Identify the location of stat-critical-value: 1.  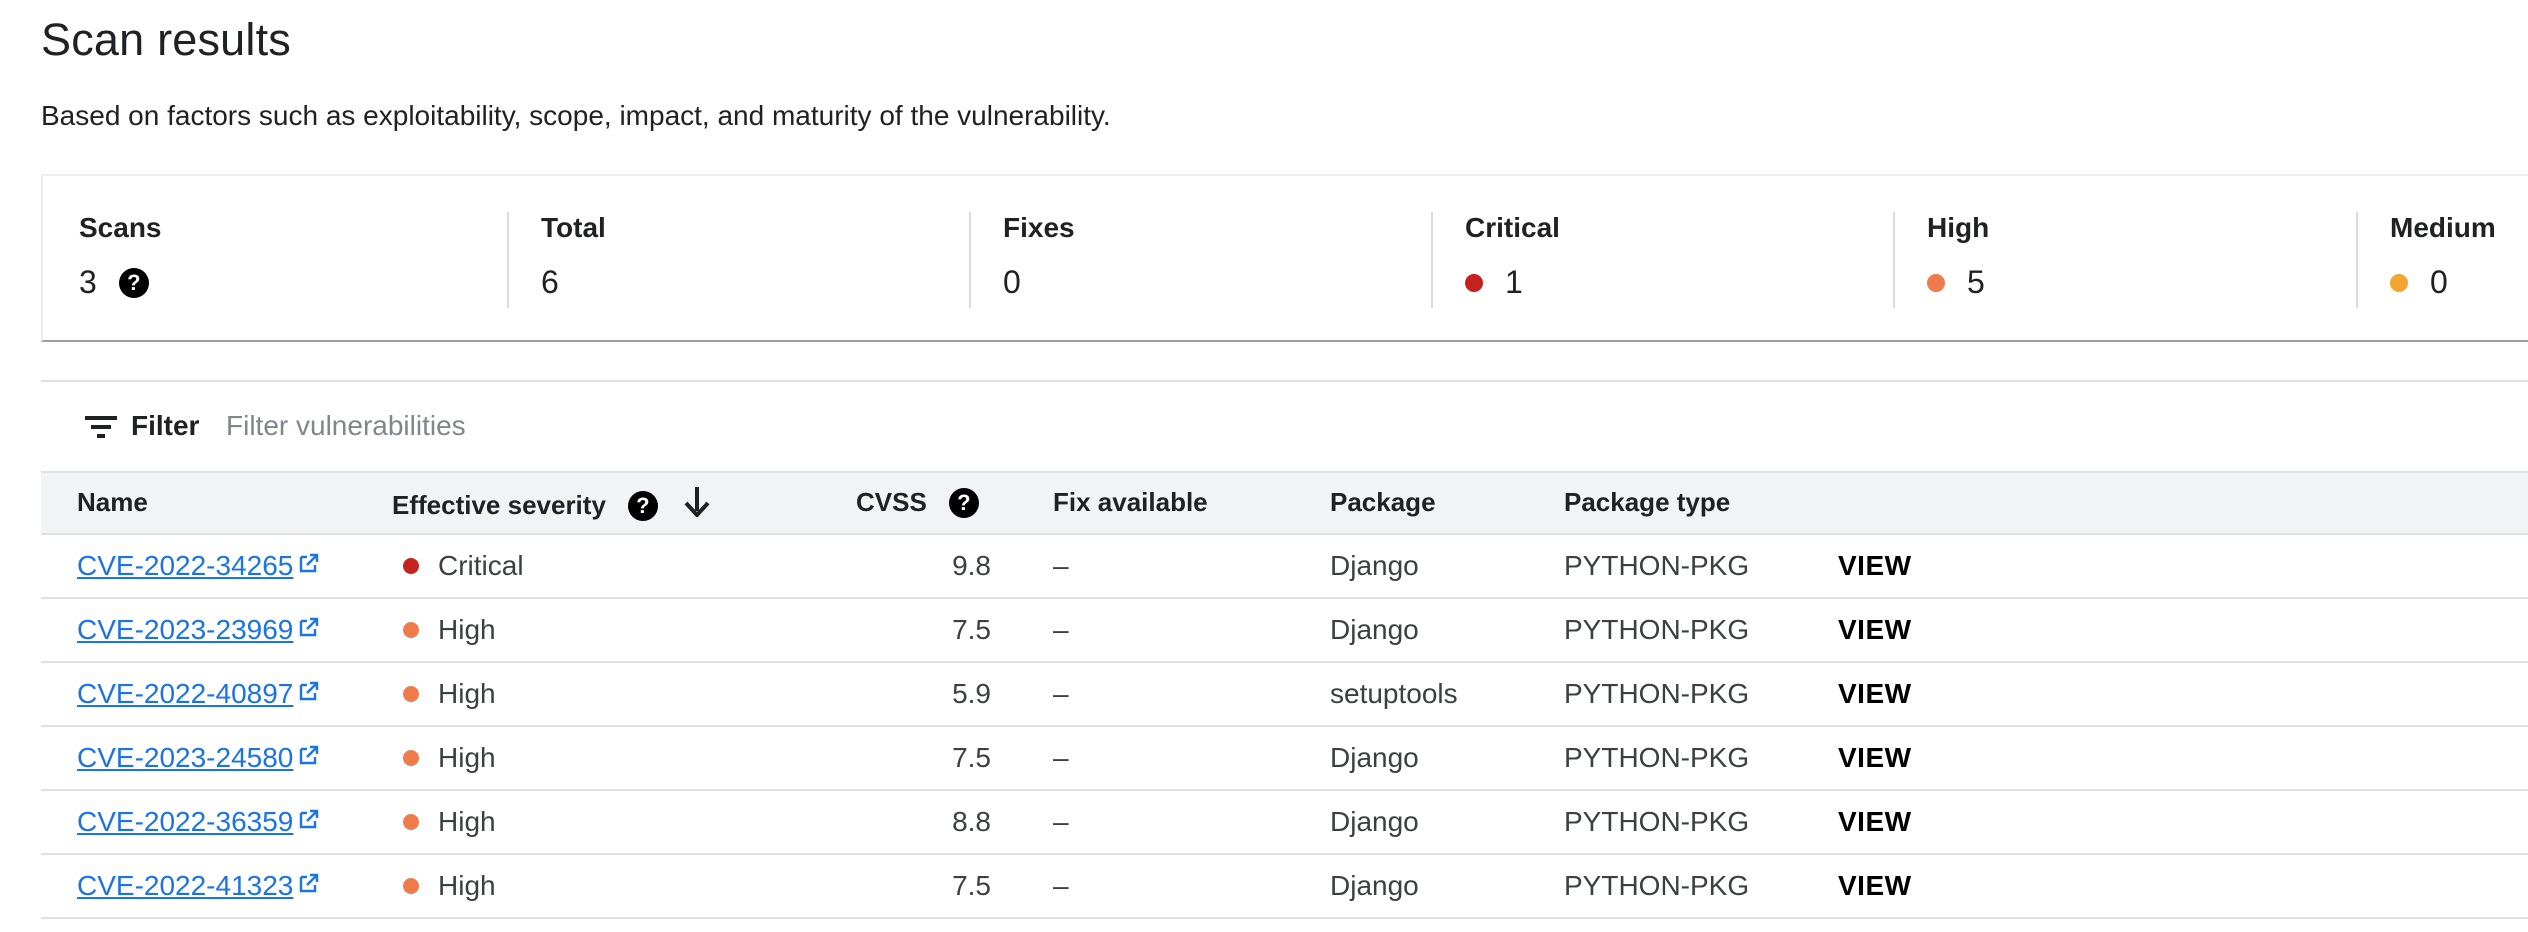
(1514, 282).